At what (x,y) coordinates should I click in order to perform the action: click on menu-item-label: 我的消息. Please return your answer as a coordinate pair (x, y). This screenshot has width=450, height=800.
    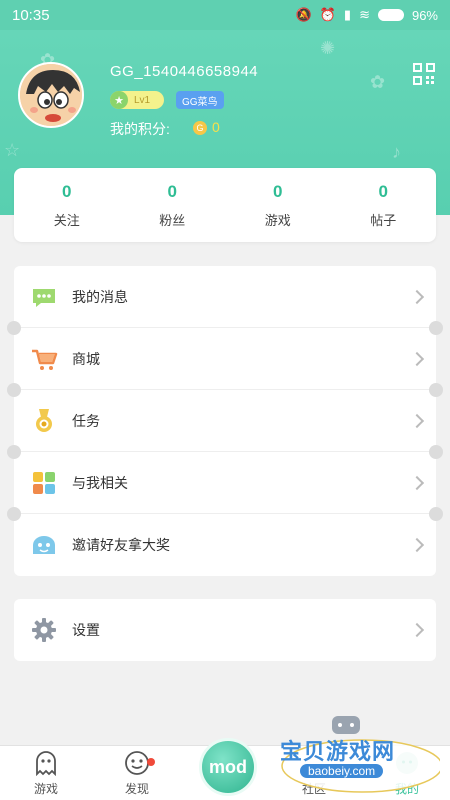
    Looking at the image, I should click on (100, 296).